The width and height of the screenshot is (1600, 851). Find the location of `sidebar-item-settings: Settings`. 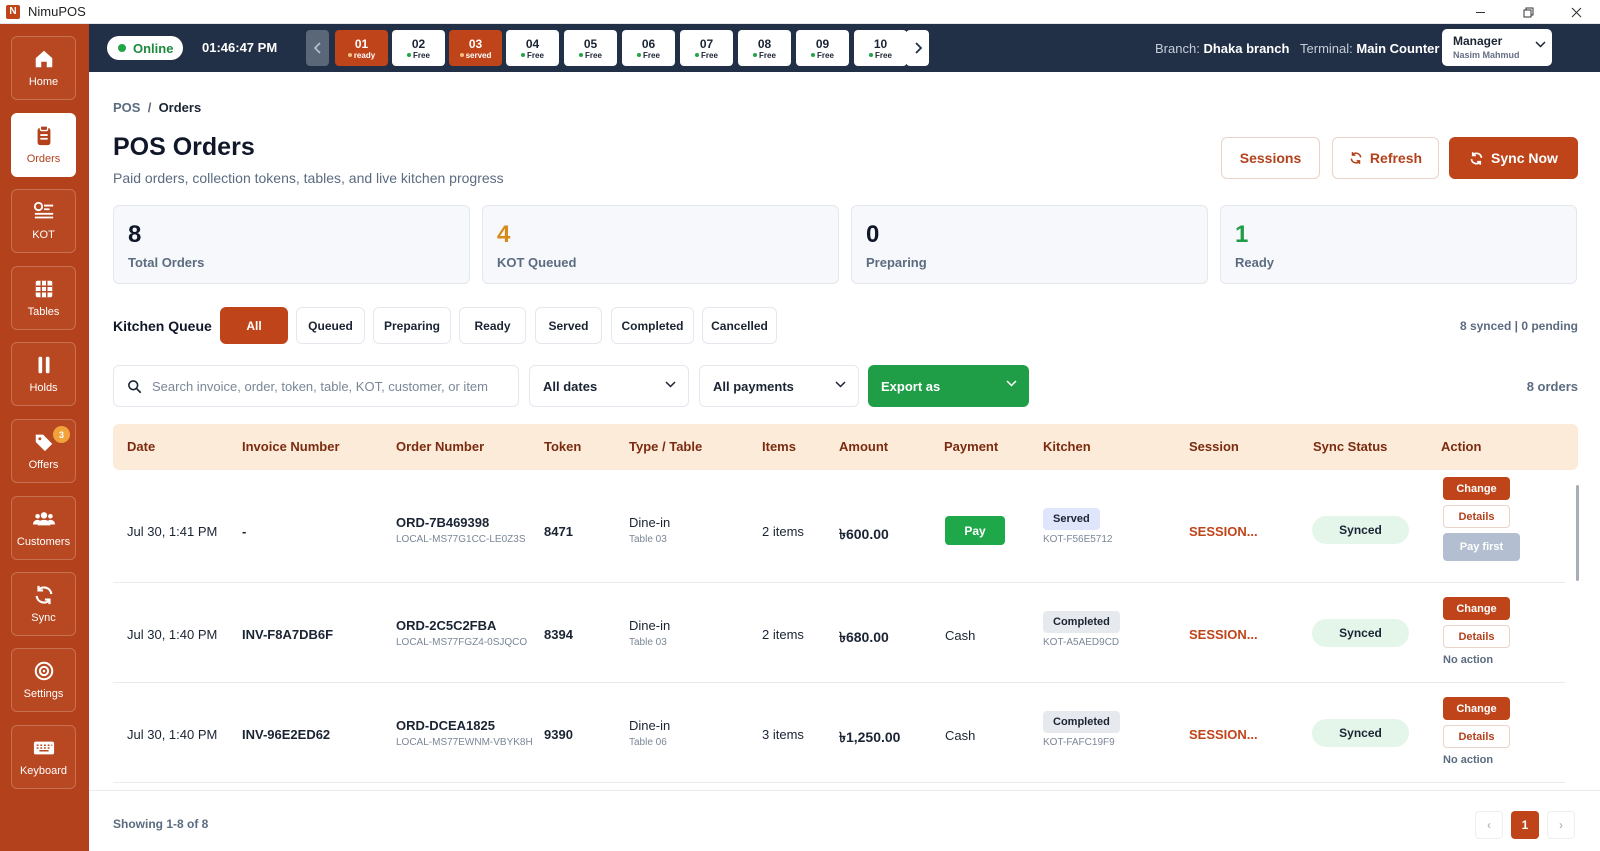

sidebar-item-settings: Settings is located at coordinates (43, 680).